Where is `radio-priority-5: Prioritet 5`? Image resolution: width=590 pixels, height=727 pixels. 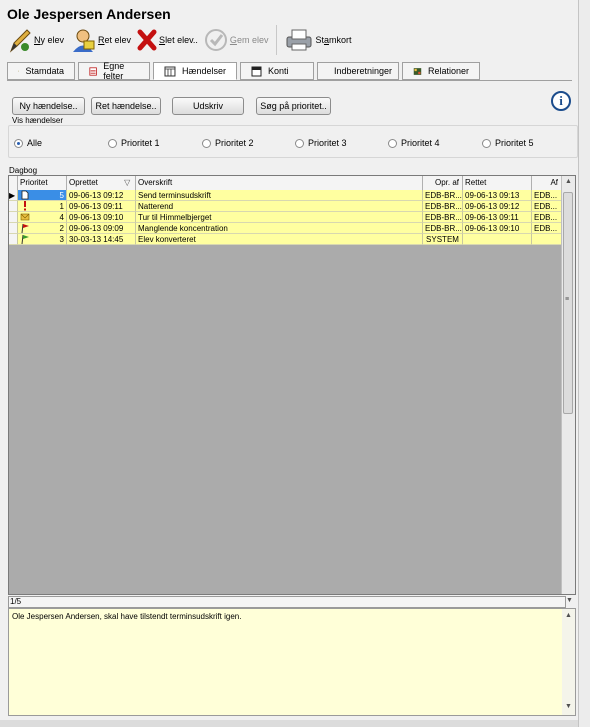 radio-priority-5: Prioritet 5 is located at coordinates (508, 143).